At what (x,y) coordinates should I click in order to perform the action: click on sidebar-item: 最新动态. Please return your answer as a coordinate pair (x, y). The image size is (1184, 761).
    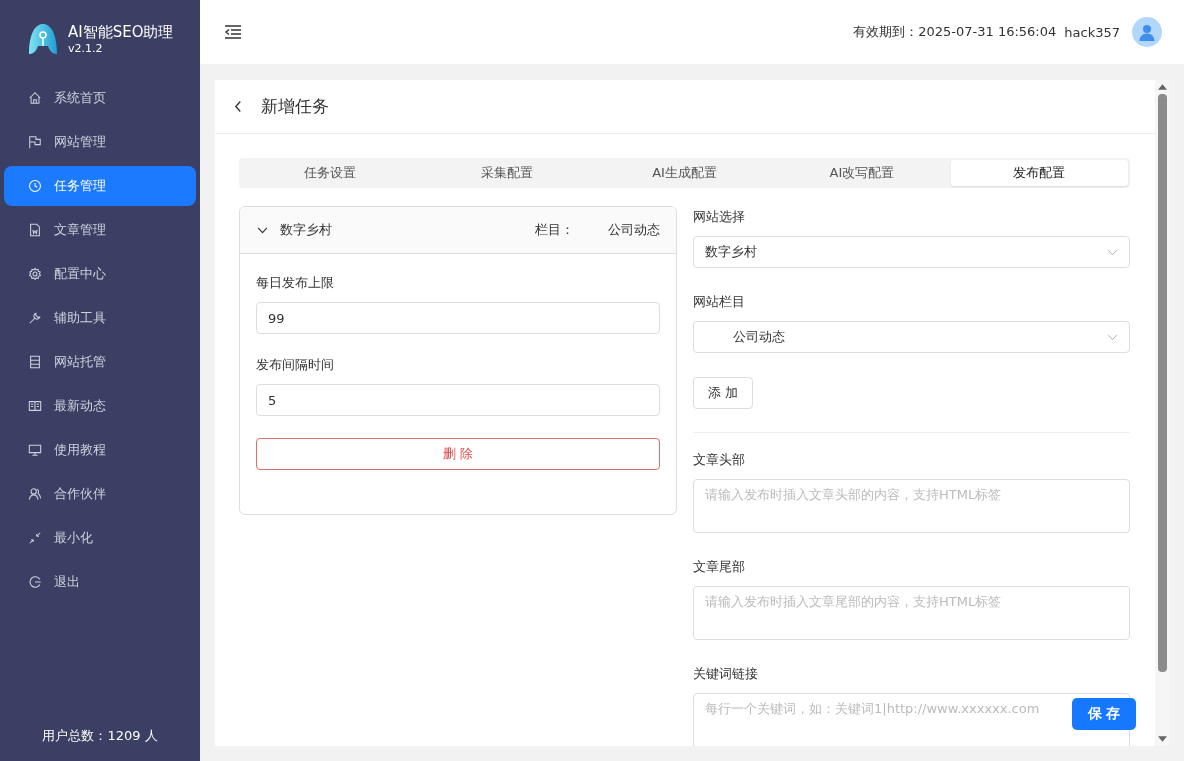
    Looking at the image, I should click on (100, 406).